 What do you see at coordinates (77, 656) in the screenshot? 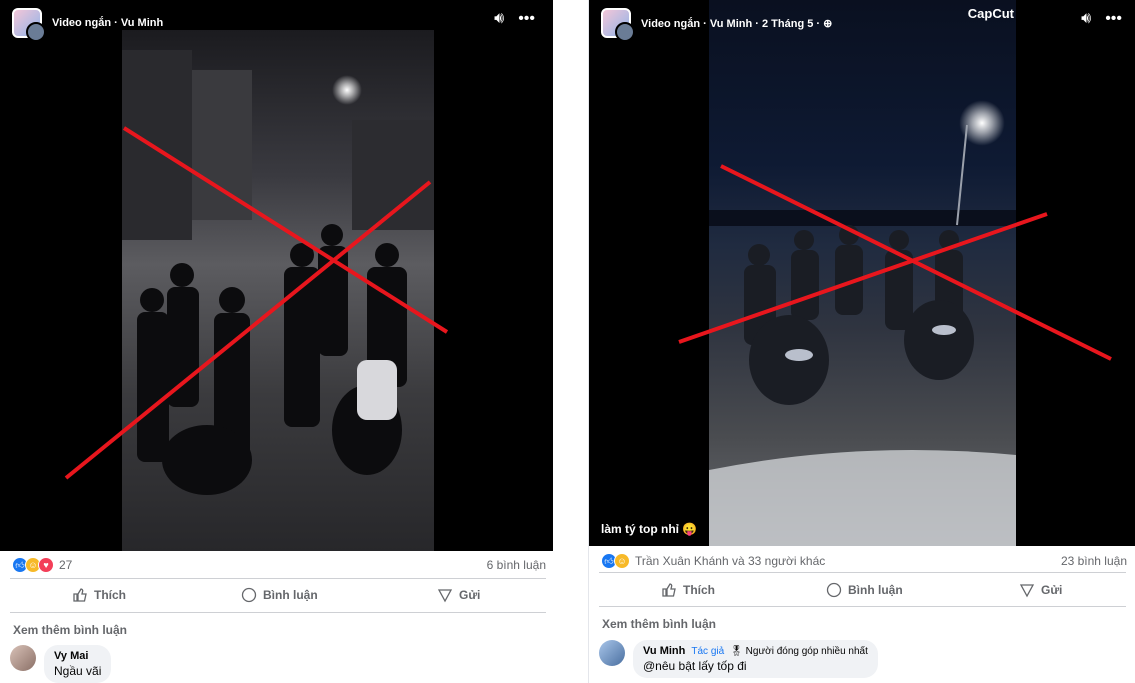
I see `comment-author: Vy Mai` at bounding box center [77, 656].